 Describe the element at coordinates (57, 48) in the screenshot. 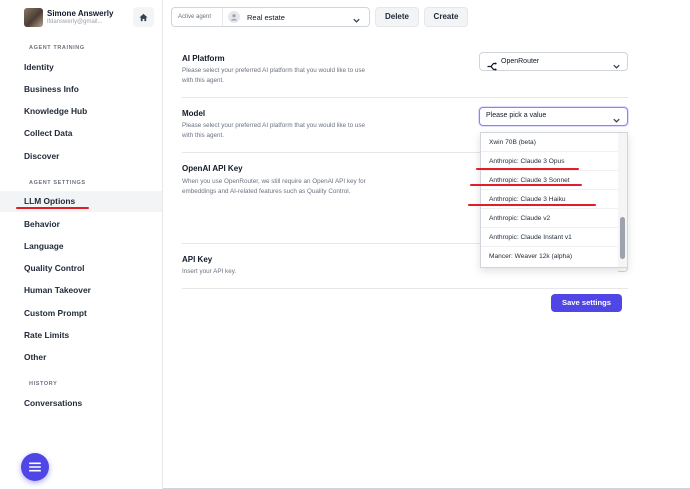

I see `section-agent-training: Agent Training` at that location.